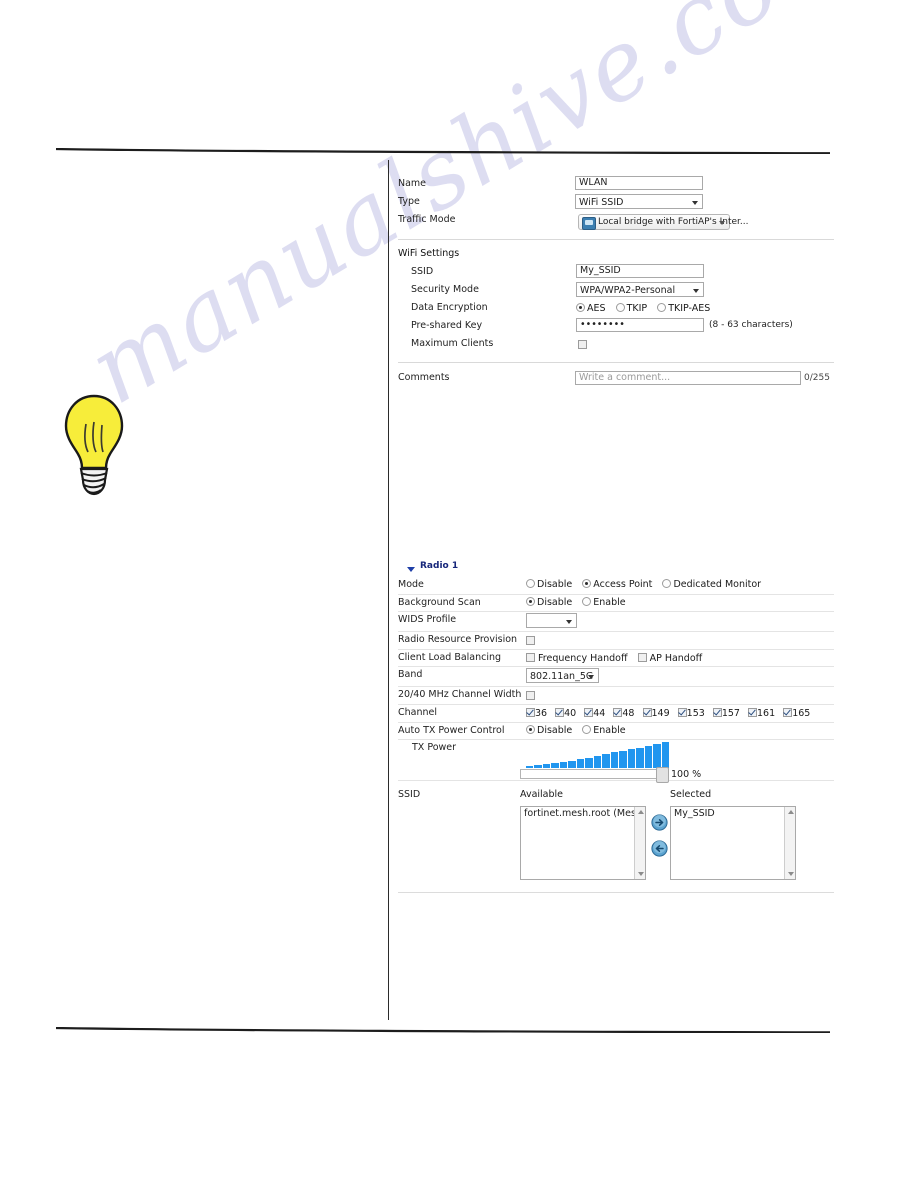 This screenshot has width=918, height=1188. What do you see at coordinates (667, 583) in the screenshot?
I see `radio-mode-dedicated-monitor` at bounding box center [667, 583].